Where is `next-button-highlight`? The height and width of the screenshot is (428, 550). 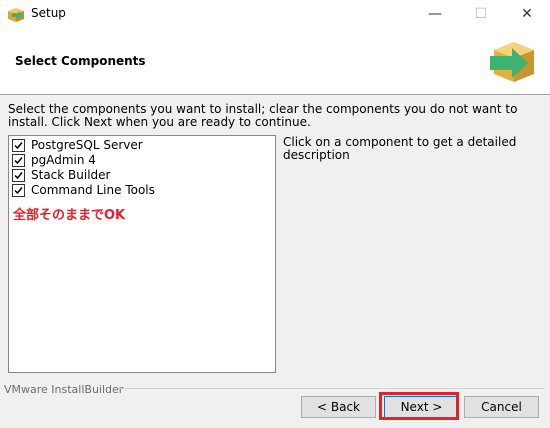 next-button-highlight is located at coordinates (419, 406).